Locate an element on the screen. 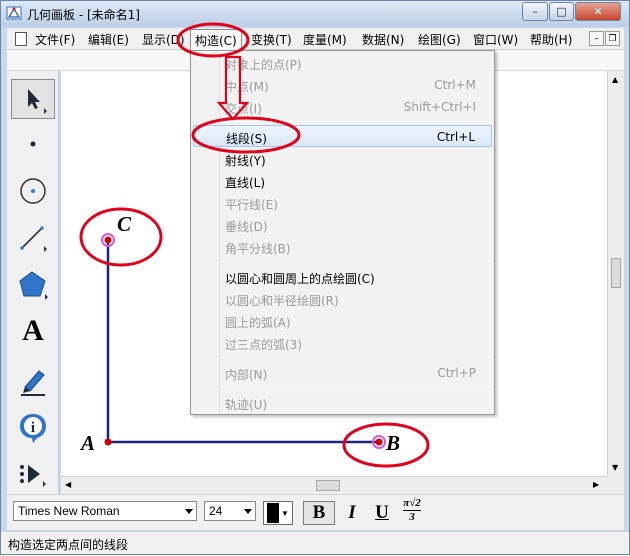  minimize-icon: – is located at coordinates (535, 11).